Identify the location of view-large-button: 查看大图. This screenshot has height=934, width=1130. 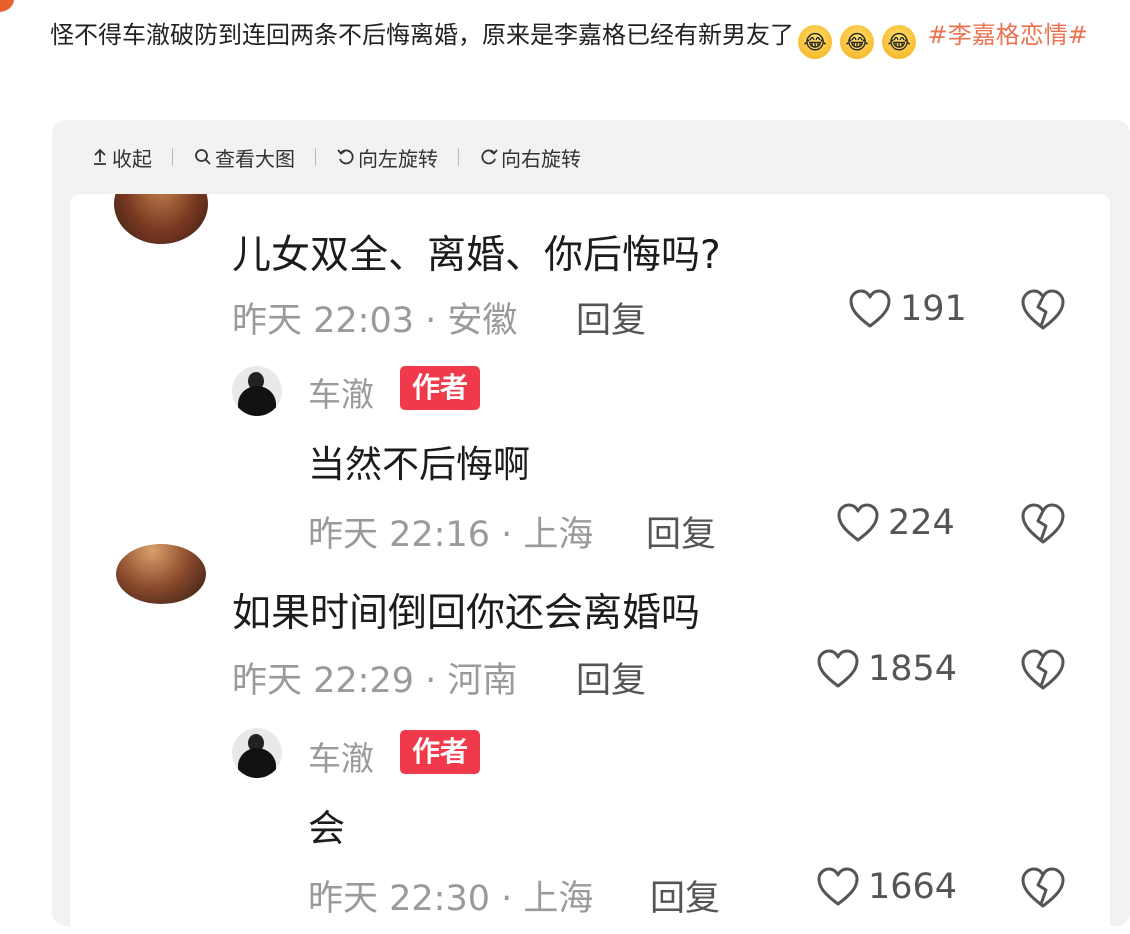
(244, 157).